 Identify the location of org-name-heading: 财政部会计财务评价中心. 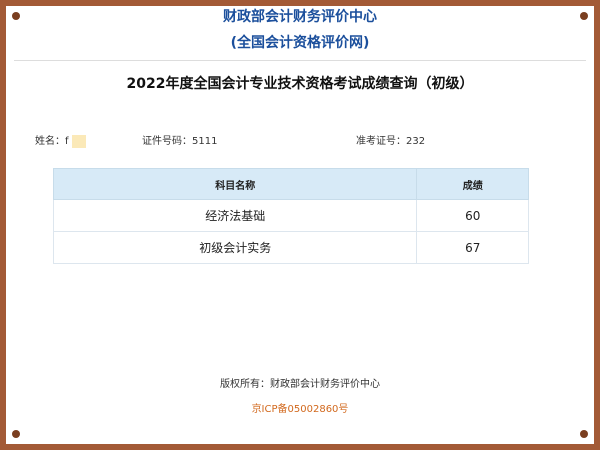
(300, 17).